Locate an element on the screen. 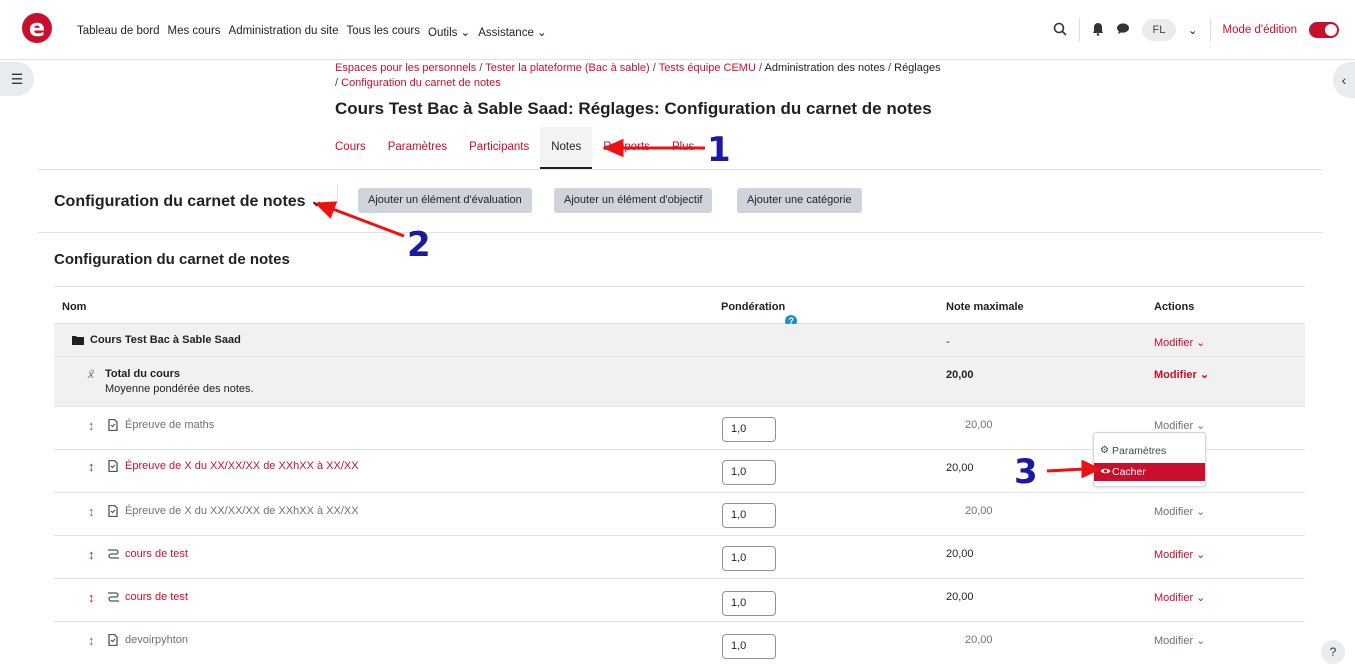  annotation-2: 2 is located at coordinates (419, 245).